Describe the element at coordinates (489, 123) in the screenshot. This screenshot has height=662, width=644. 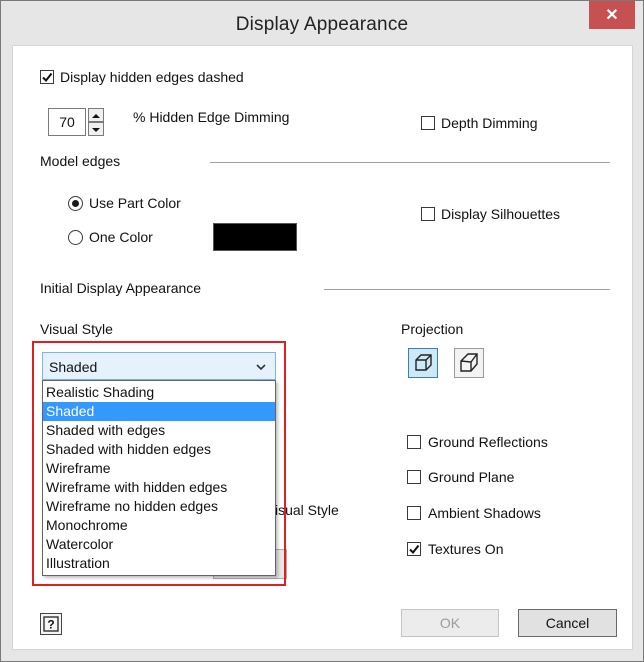
I see `depth-dimming-label: Depth Dimming` at that location.